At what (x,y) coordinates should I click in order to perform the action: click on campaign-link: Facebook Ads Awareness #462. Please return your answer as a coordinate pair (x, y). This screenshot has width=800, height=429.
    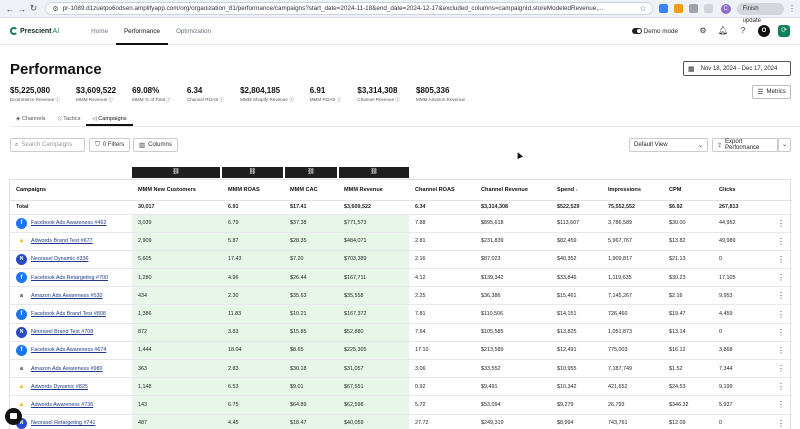
    Looking at the image, I should click on (68, 223).